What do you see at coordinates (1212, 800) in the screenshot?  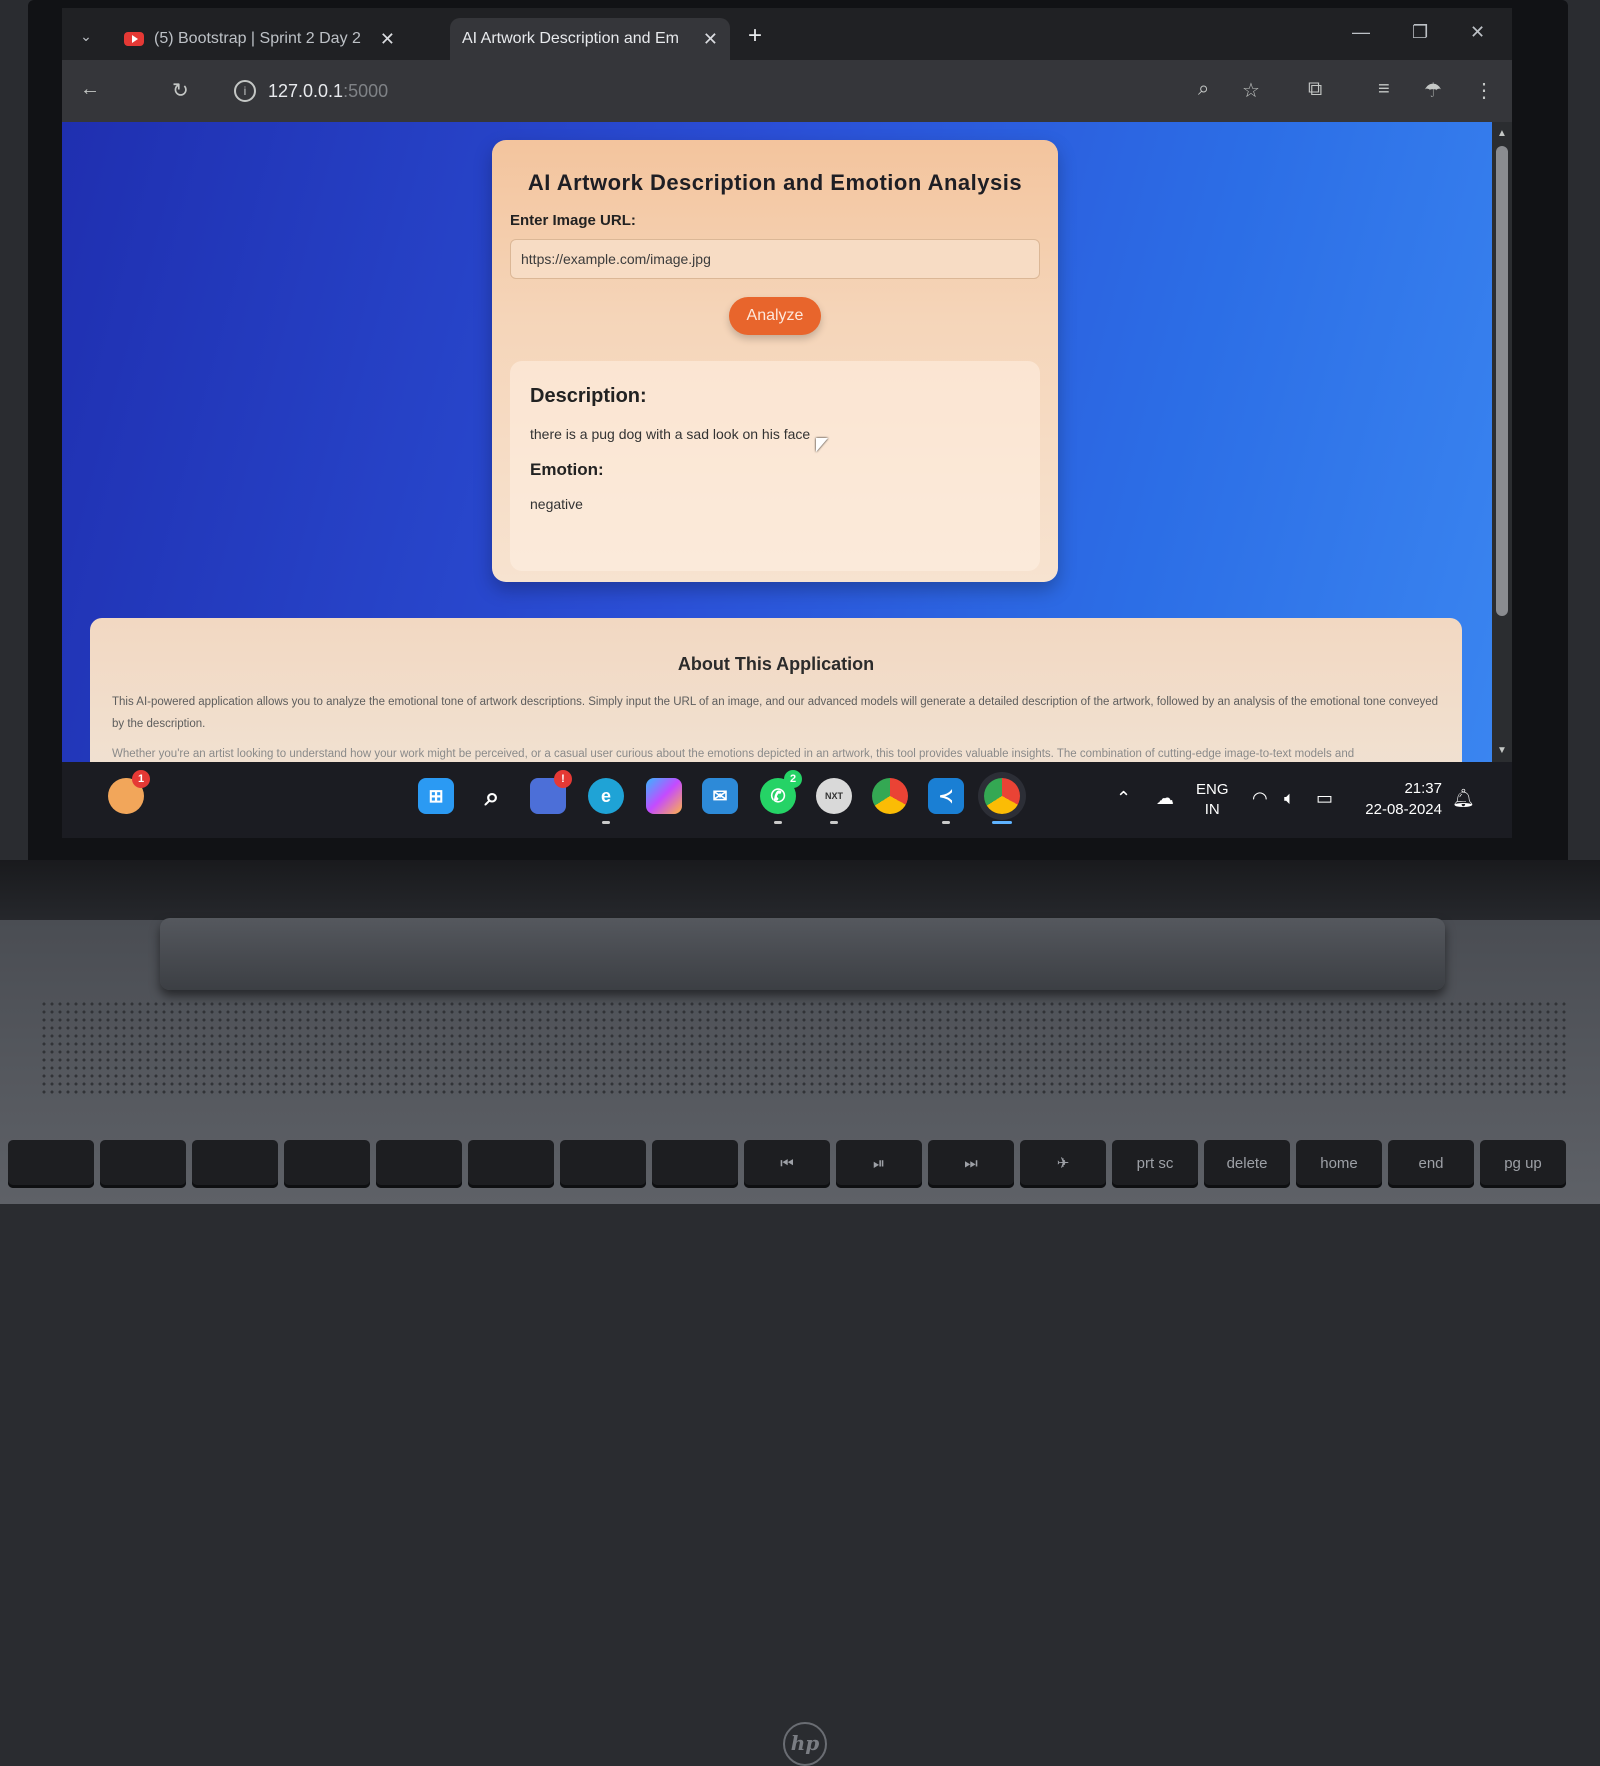 I see `language-indicator: ENG IN` at bounding box center [1212, 800].